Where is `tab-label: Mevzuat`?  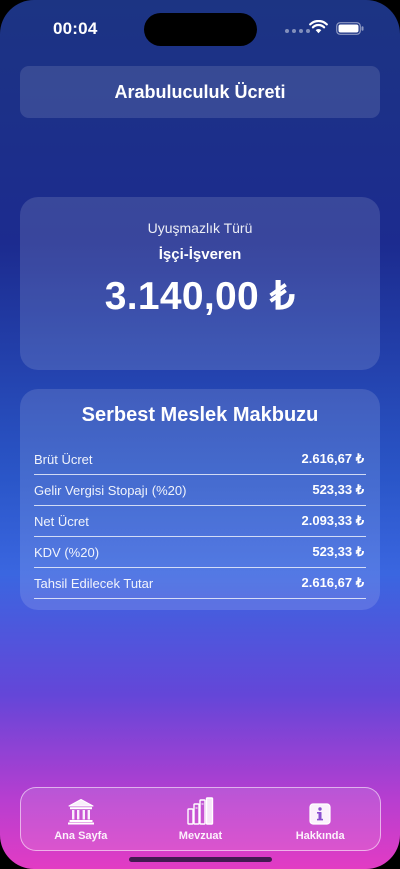
tab-label: Mevzuat is located at coordinates (200, 836).